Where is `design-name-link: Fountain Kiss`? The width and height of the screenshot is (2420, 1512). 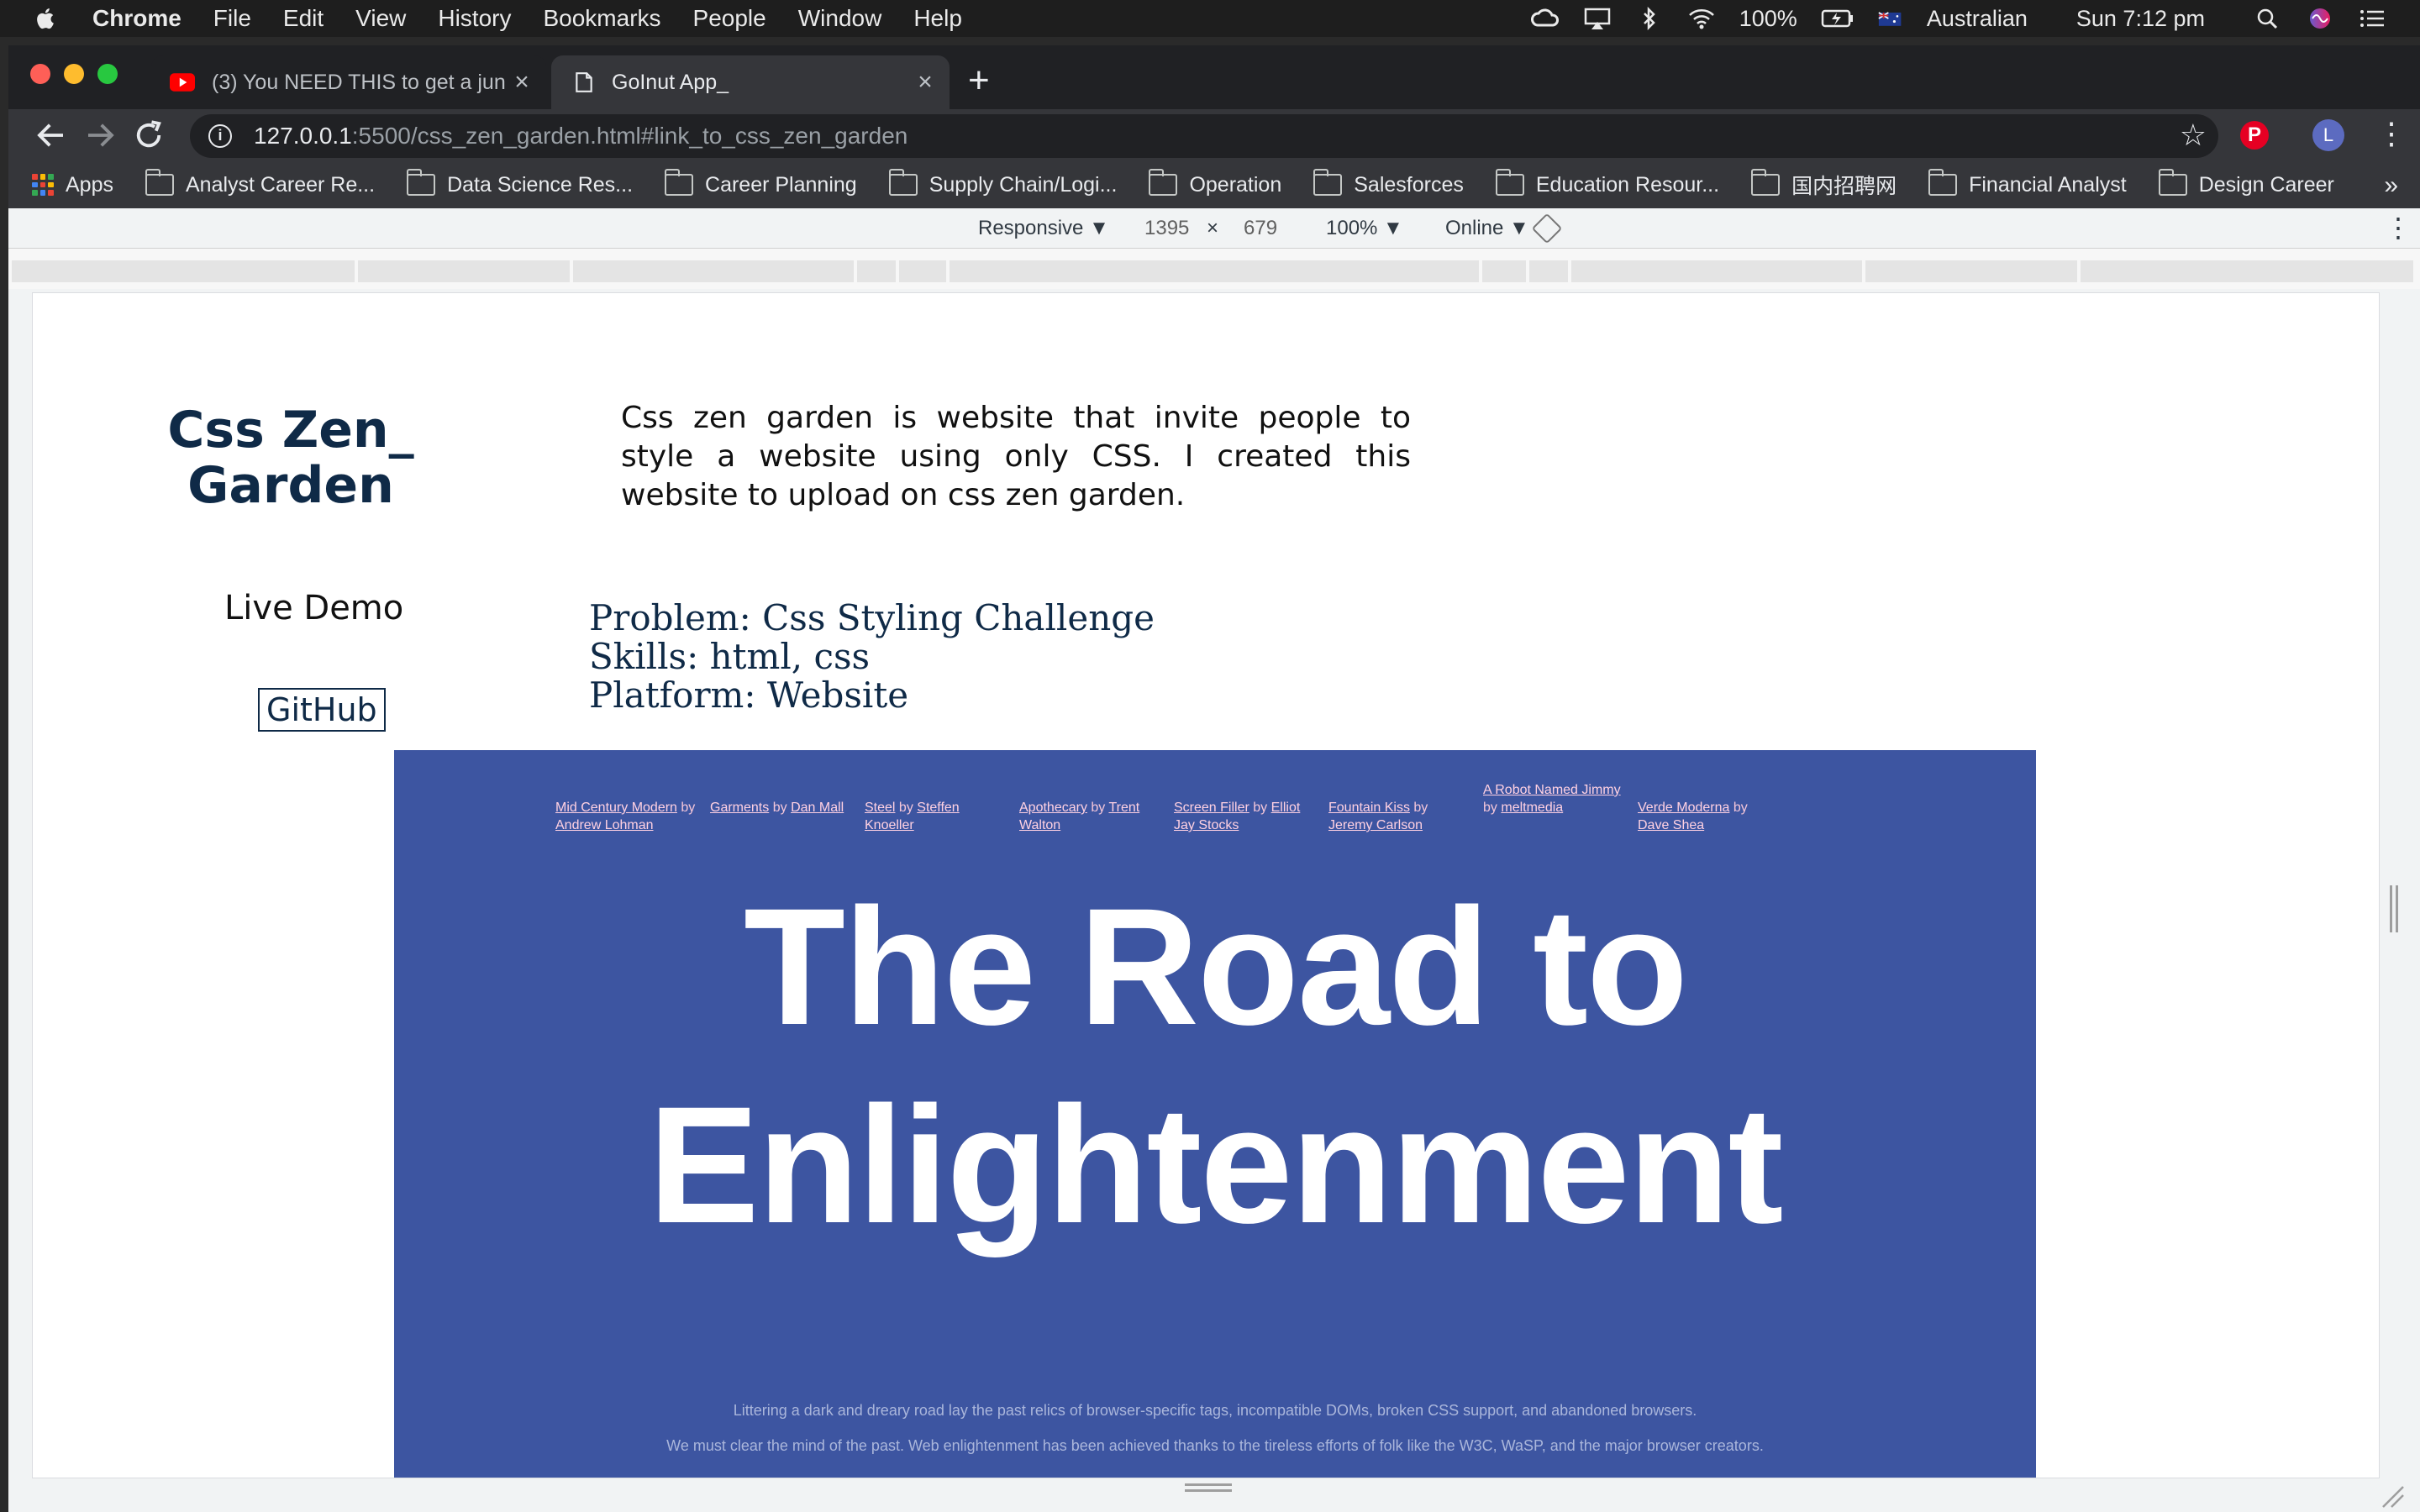 design-name-link: Fountain Kiss is located at coordinates (1369, 808).